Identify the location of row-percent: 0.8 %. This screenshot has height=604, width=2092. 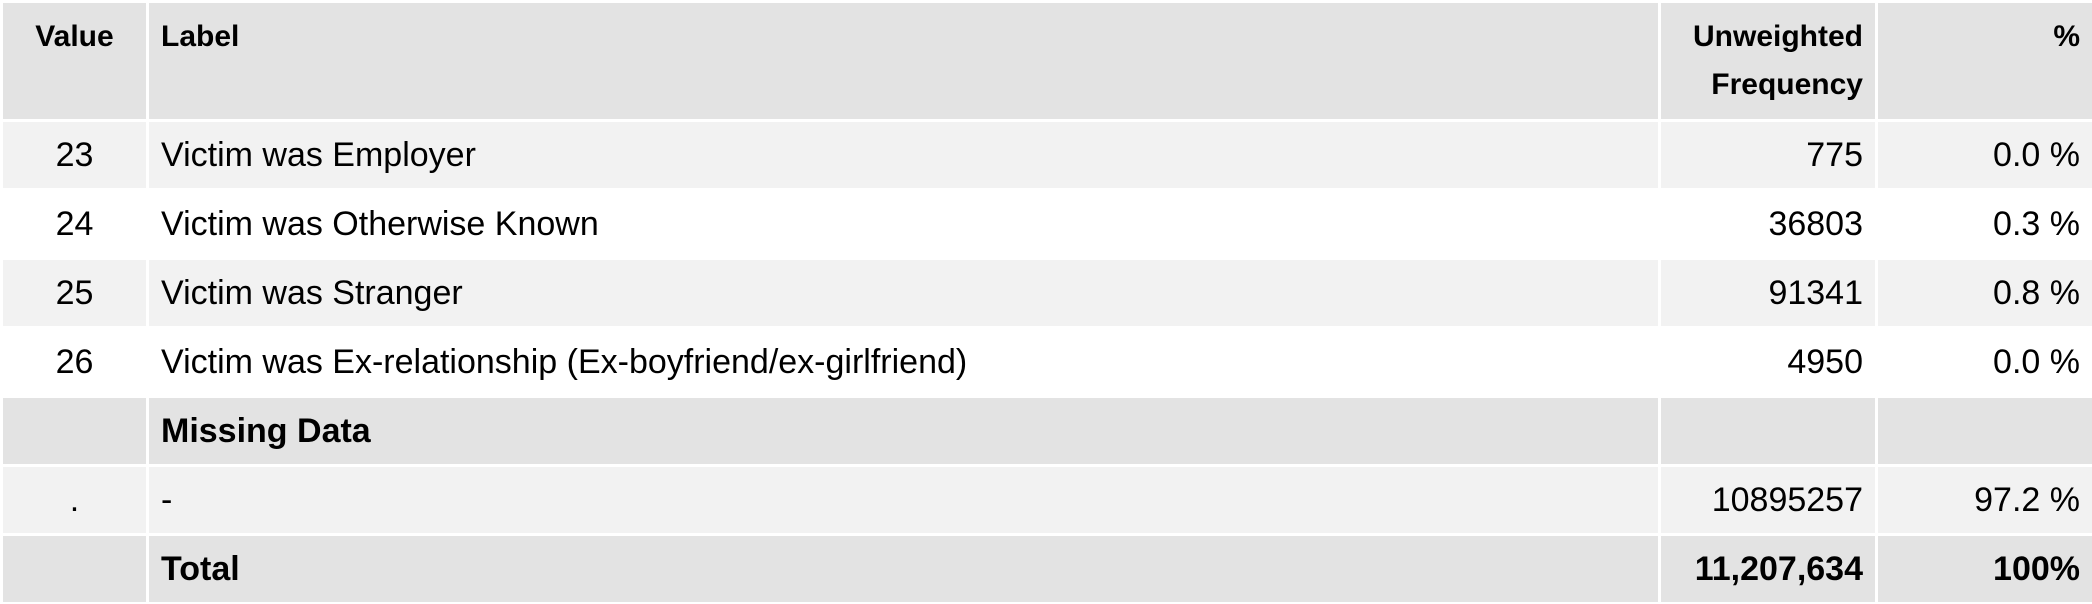
(1983, 293).